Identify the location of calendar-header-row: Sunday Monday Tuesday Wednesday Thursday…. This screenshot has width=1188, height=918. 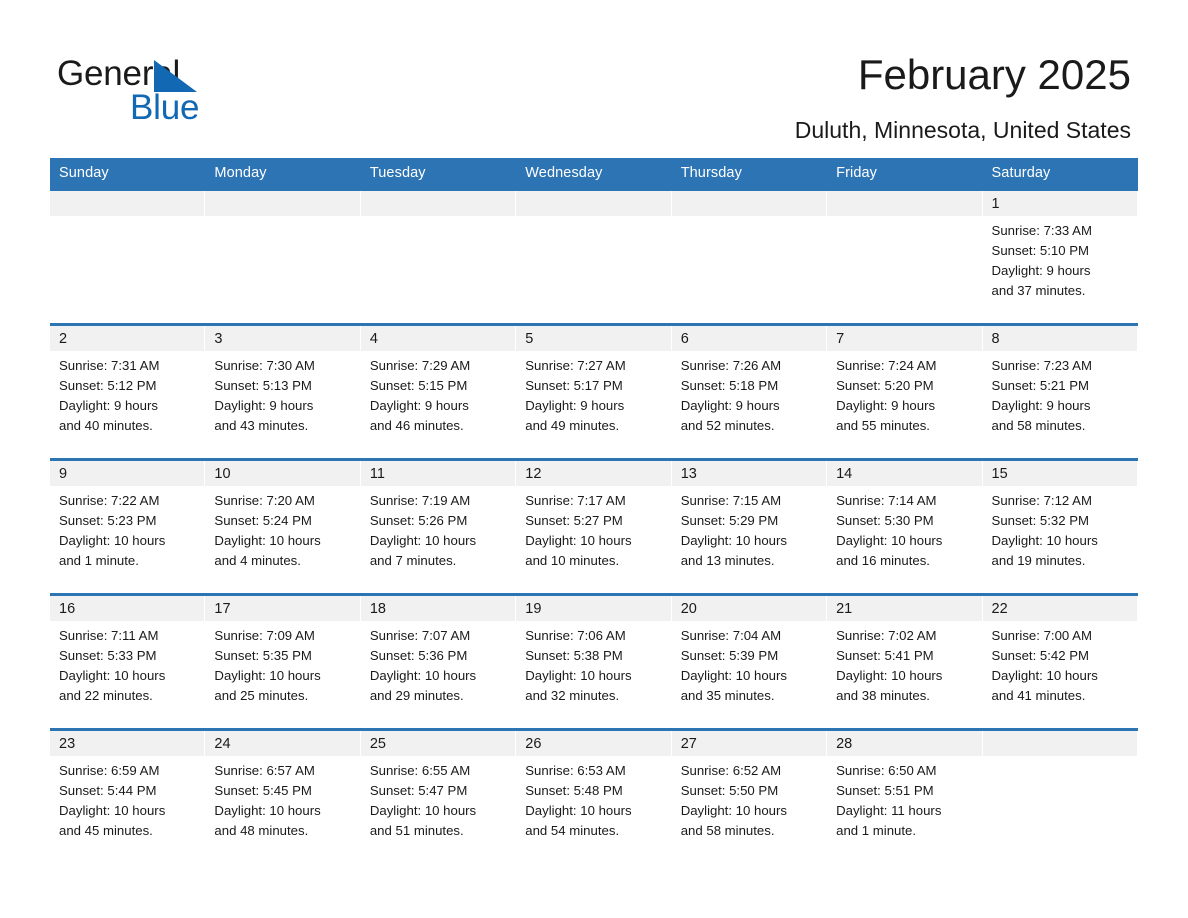
(594, 174).